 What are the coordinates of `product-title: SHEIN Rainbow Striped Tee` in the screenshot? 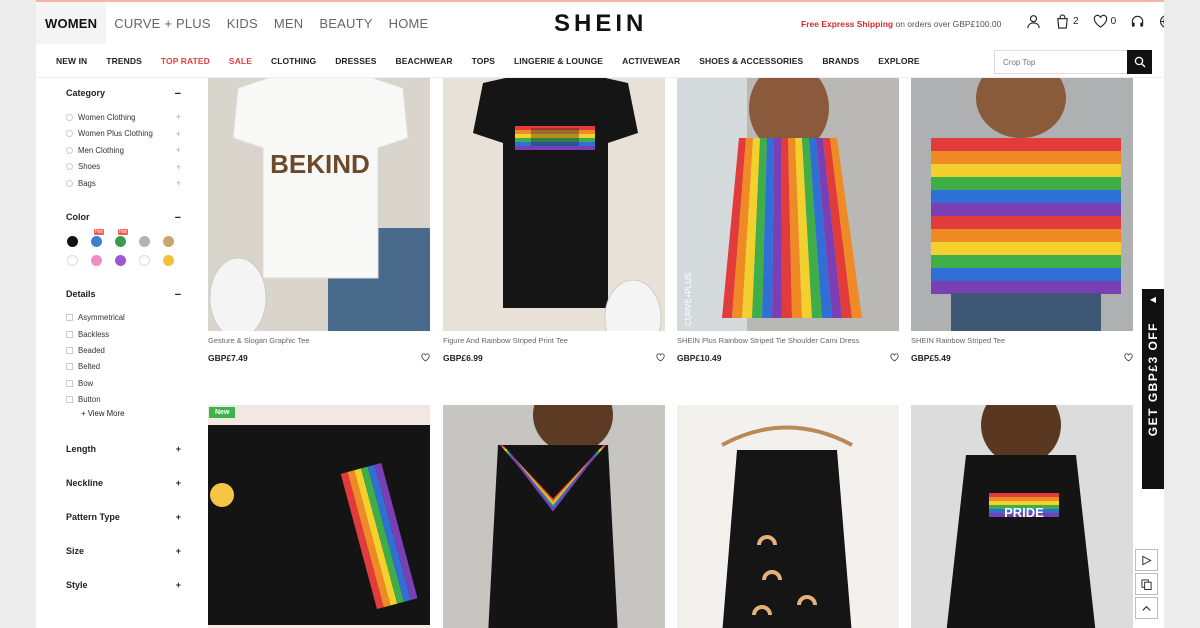 It's located at (1022, 340).